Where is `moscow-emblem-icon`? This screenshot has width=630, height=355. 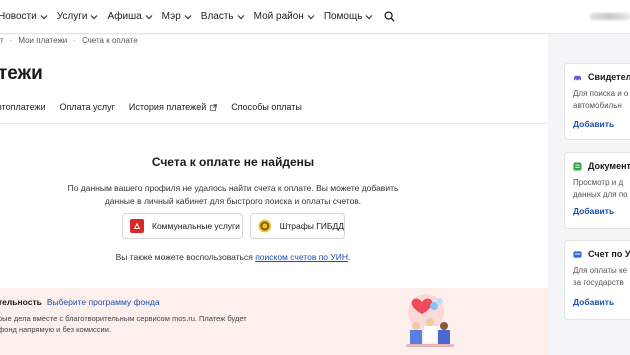
moscow-emblem-icon is located at coordinates (137, 226).